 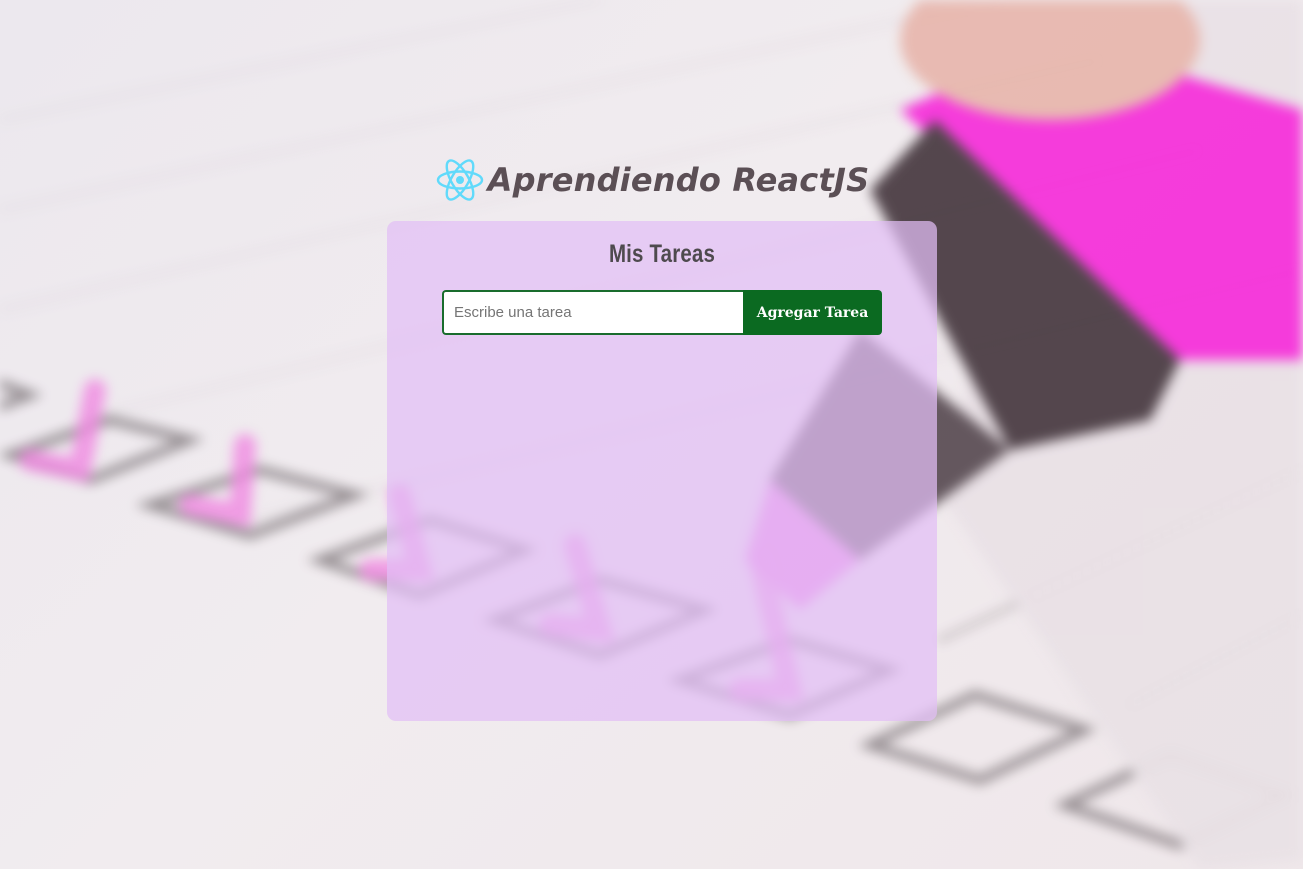 I want to click on react-atom-icon, so click(x=459, y=180).